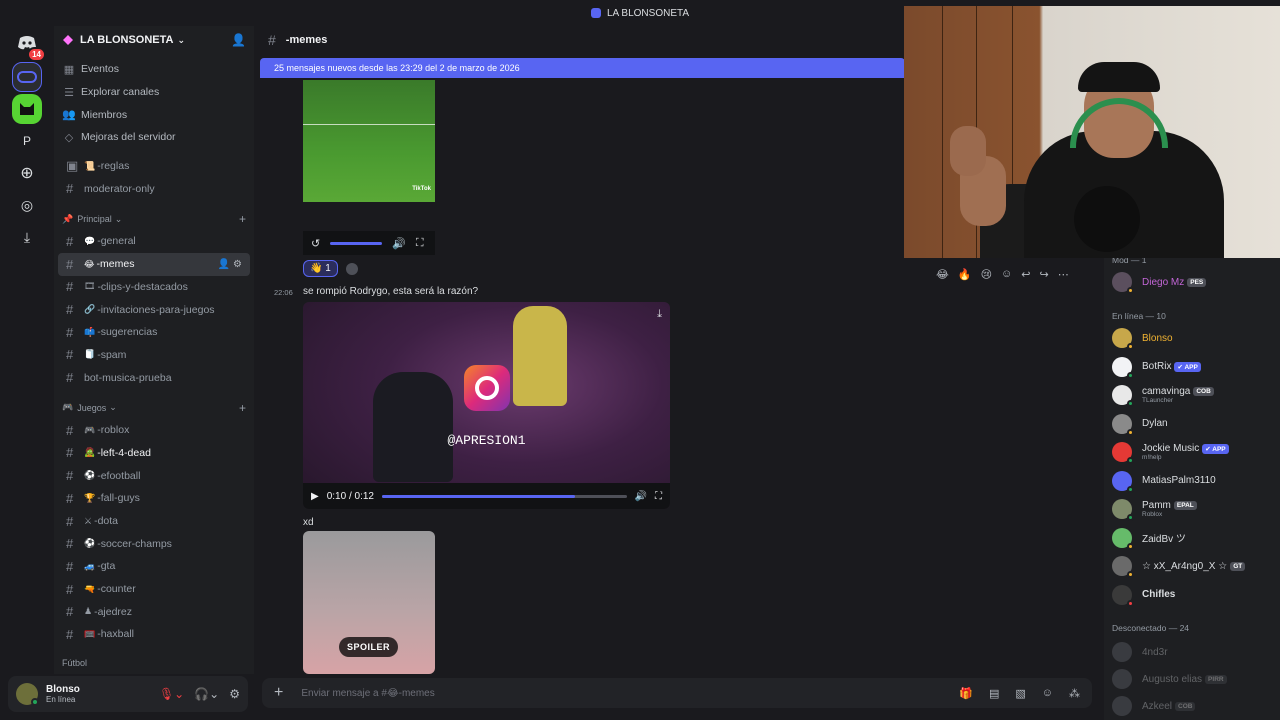 This screenshot has width=1280, height=720. What do you see at coordinates (154, 137) in the screenshot?
I see `nav-server-boosts: ◇ Mejoras del servidor` at bounding box center [154, 137].